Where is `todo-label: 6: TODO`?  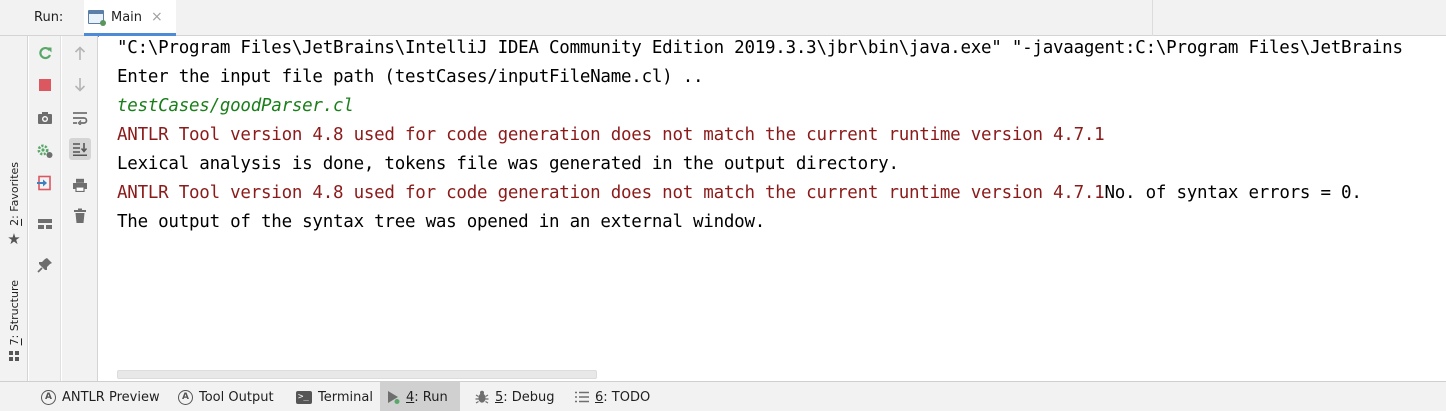 todo-label: 6: TODO is located at coordinates (623, 397).